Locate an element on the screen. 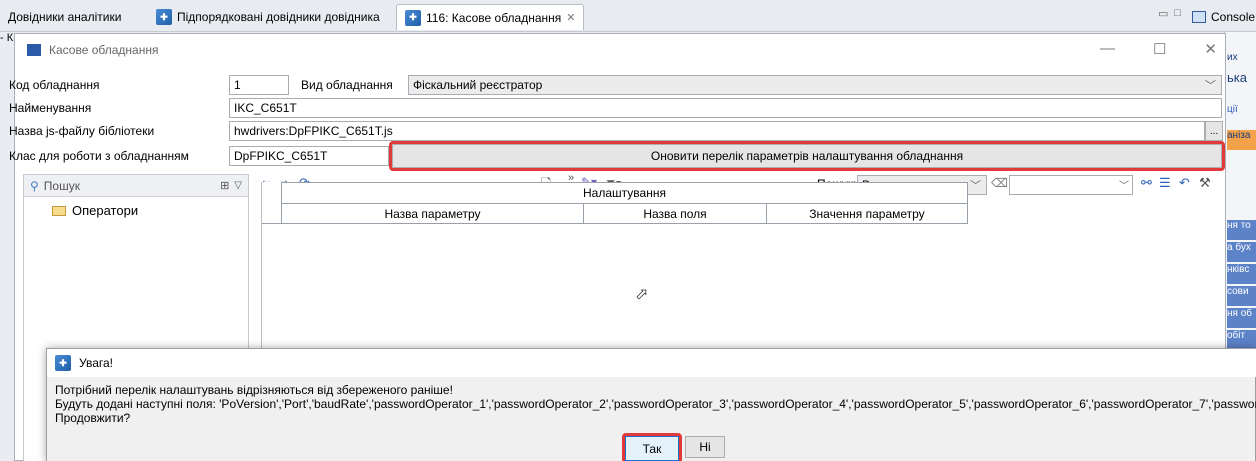 Image resolution: width=1256 pixels, height=461 pixels. type-select: Фіскальний реєстратор ﹀ is located at coordinates (815, 85).